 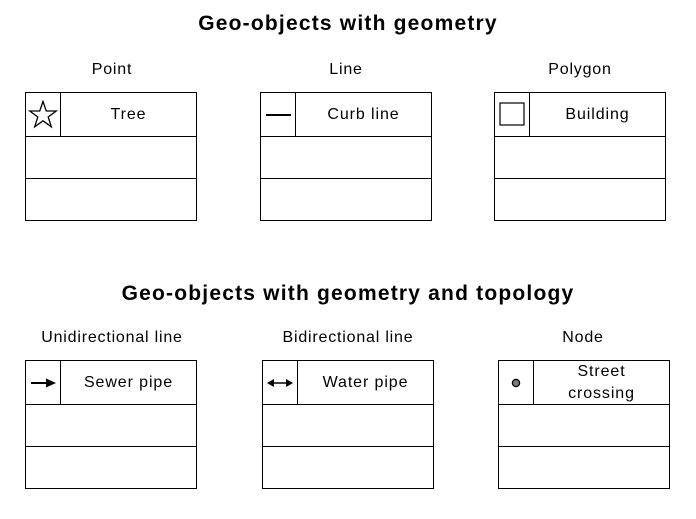 What do you see at coordinates (346, 69) in the screenshot?
I see `caption-line: Line` at bounding box center [346, 69].